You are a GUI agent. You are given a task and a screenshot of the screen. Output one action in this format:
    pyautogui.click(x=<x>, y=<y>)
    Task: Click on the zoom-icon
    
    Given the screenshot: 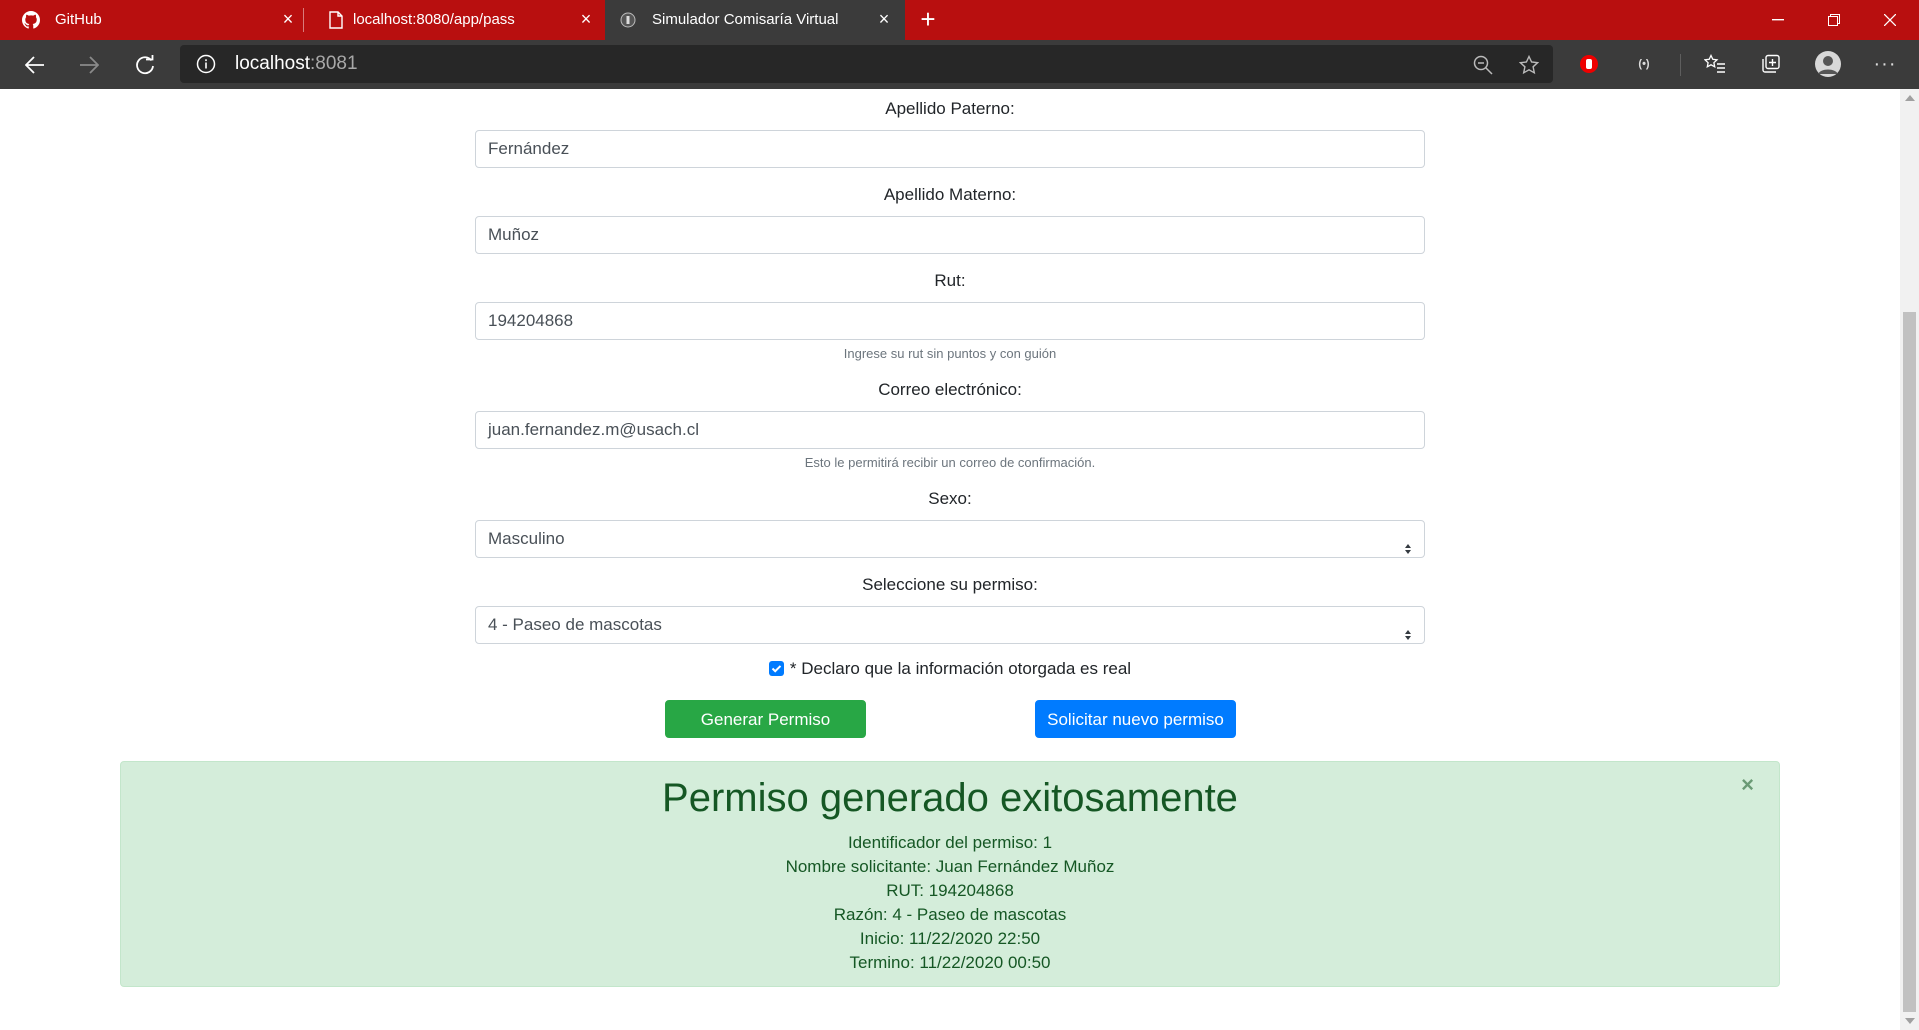 What is the action you would take?
    pyautogui.click(x=1483, y=65)
    